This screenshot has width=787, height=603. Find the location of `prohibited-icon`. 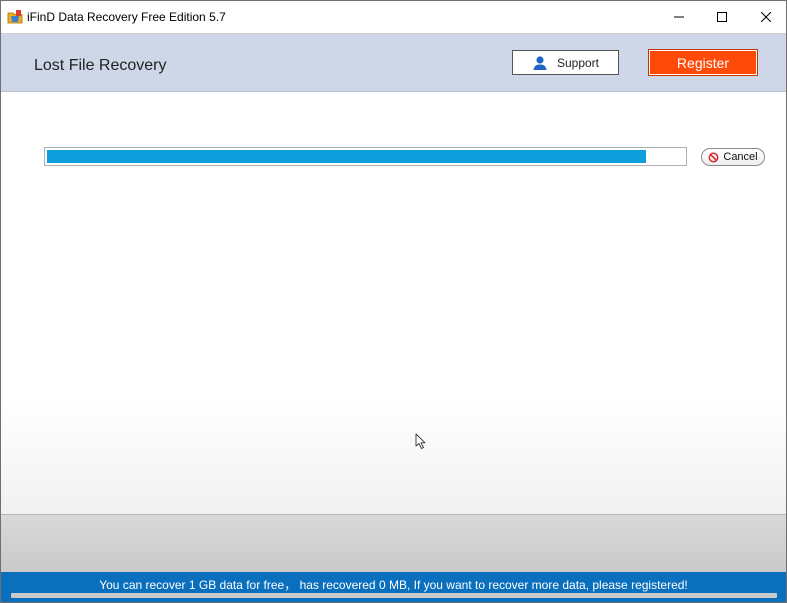

prohibited-icon is located at coordinates (713, 157).